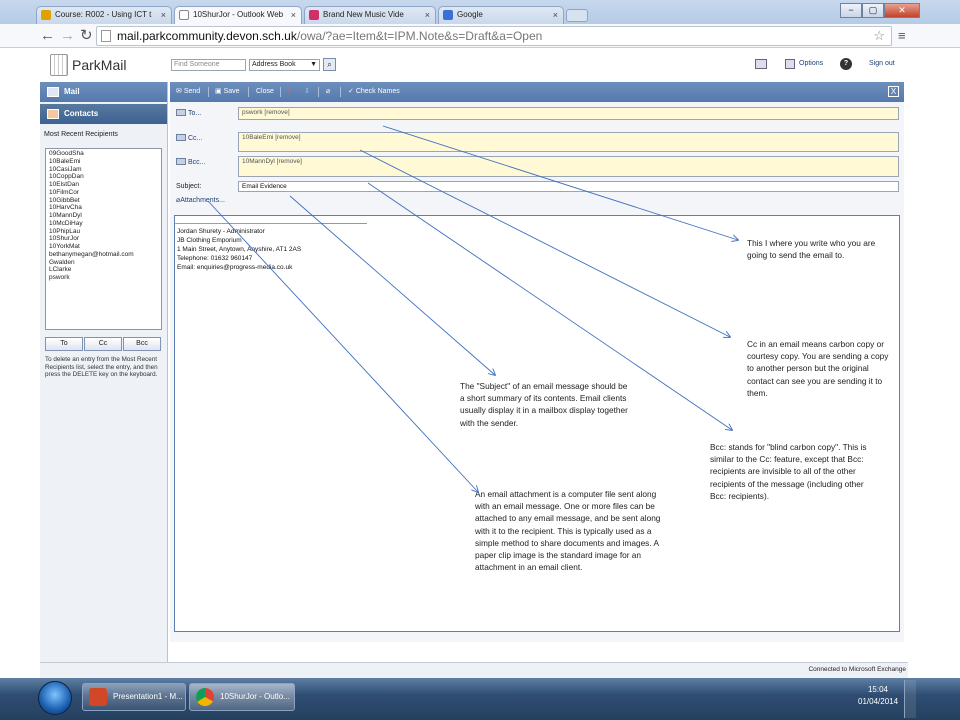 The width and height of the screenshot is (960, 720). What do you see at coordinates (878, 689) in the screenshot?
I see `clock-time: 15:04` at bounding box center [878, 689].